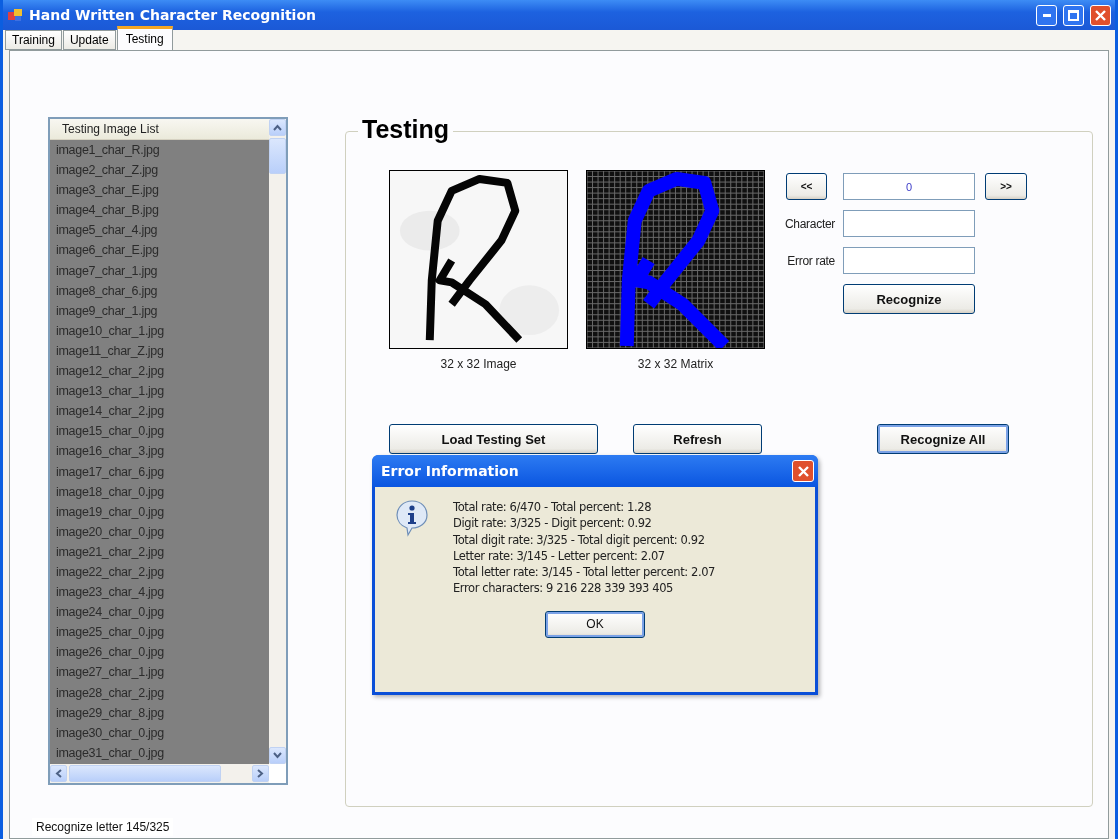 The width and height of the screenshot is (1118, 839). What do you see at coordinates (595, 624) in the screenshot?
I see `ok-button: OK` at bounding box center [595, 624].